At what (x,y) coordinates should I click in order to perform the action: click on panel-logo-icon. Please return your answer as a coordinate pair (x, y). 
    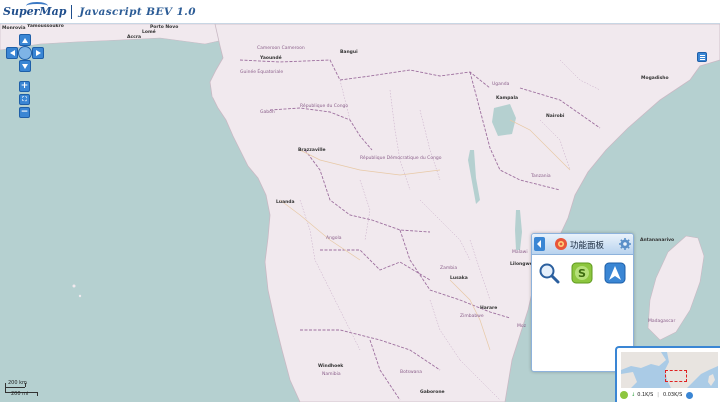
    Looking at the image, I should click on (561, 244).